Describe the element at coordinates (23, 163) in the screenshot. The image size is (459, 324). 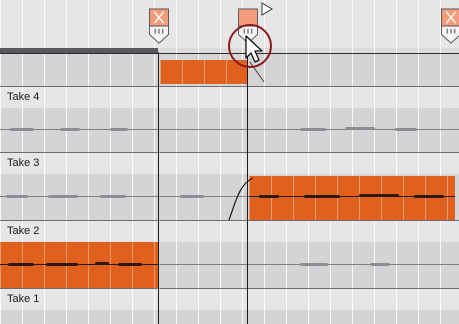
I see `take-3-label: Take 3` at that location.